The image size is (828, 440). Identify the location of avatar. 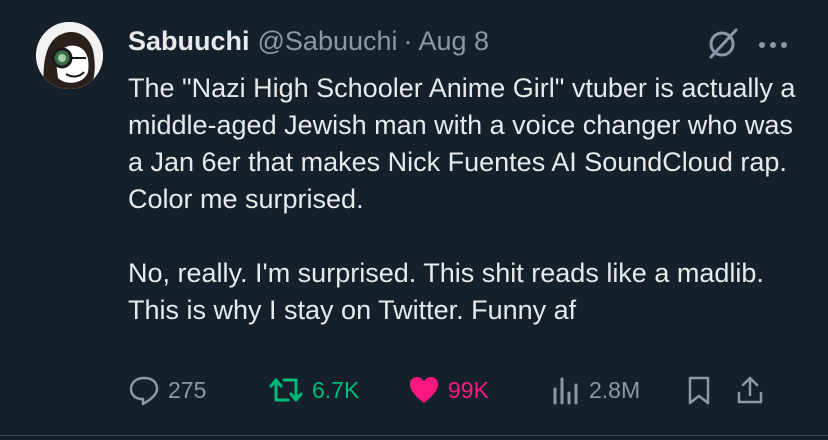
(69, 55).